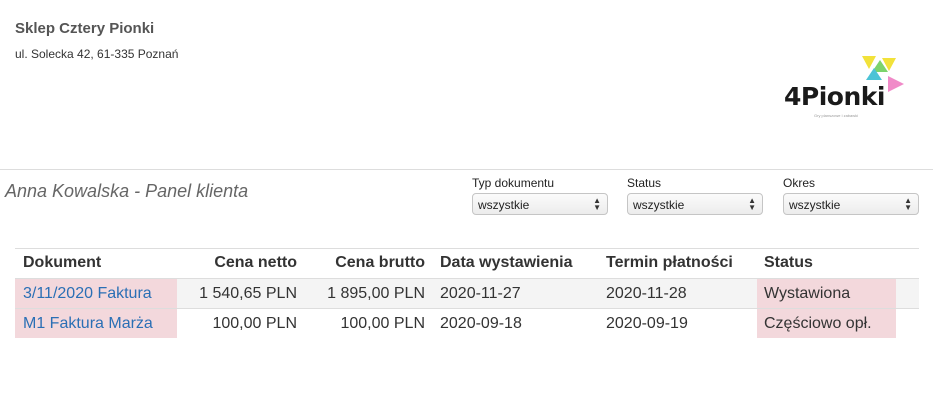 This screenshot has height=397, width=933. Describe the element at coordinates (815, 205) in the screenshot. I see `filter-period-value: wszystkie` at that location.